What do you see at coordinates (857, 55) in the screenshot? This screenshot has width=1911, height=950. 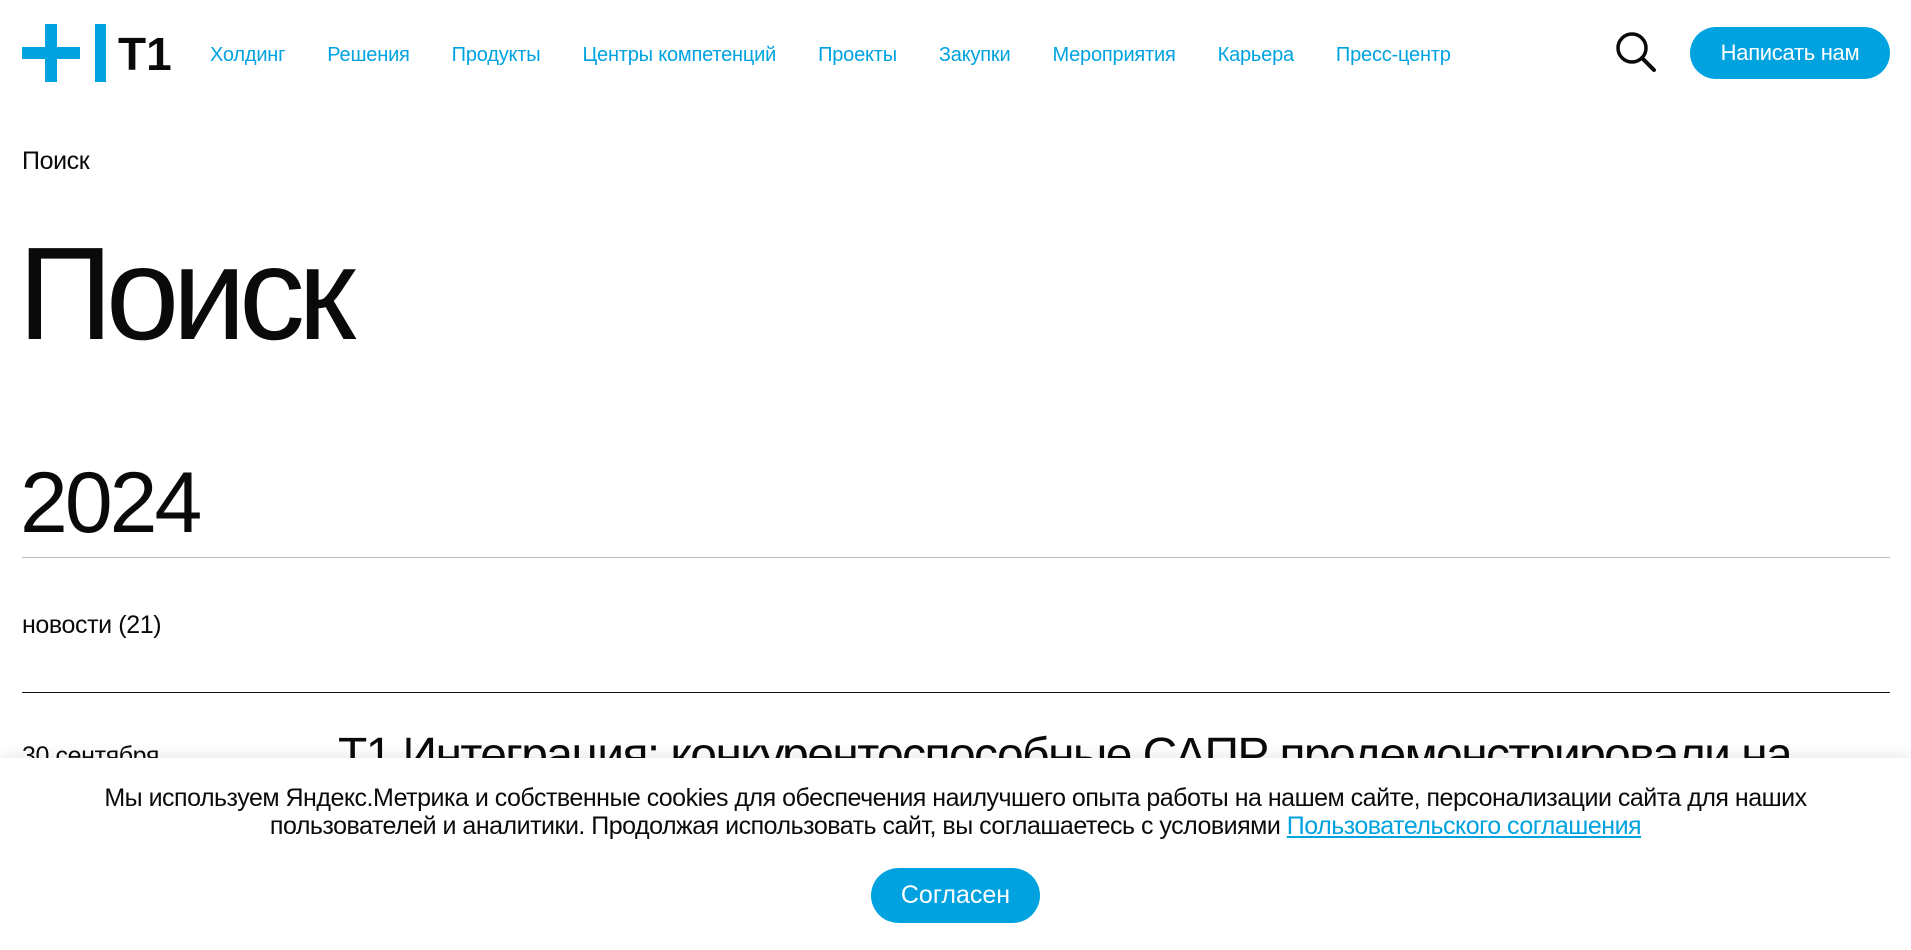 I see `nav-item-projects: Проекты` at bounding box center [857, 55].